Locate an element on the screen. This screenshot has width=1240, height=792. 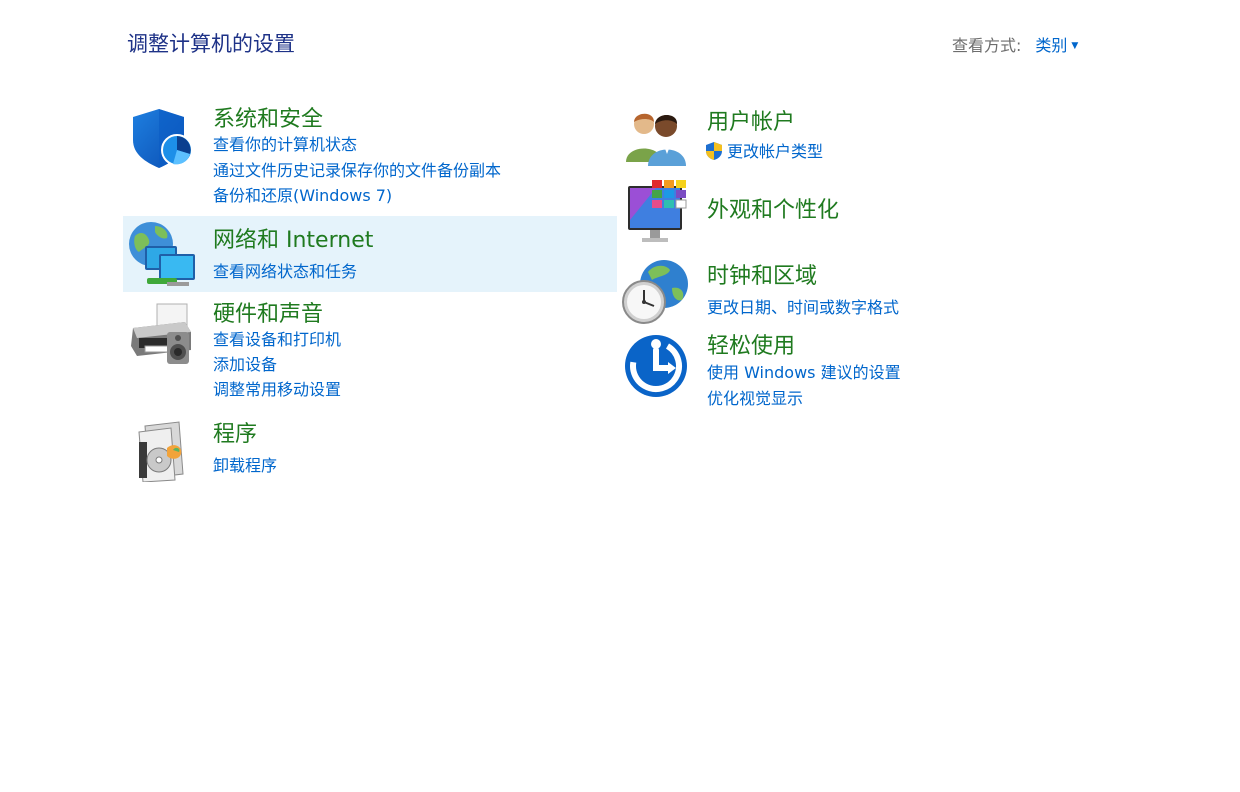
programs-icon is located at coordinates (166, 453).